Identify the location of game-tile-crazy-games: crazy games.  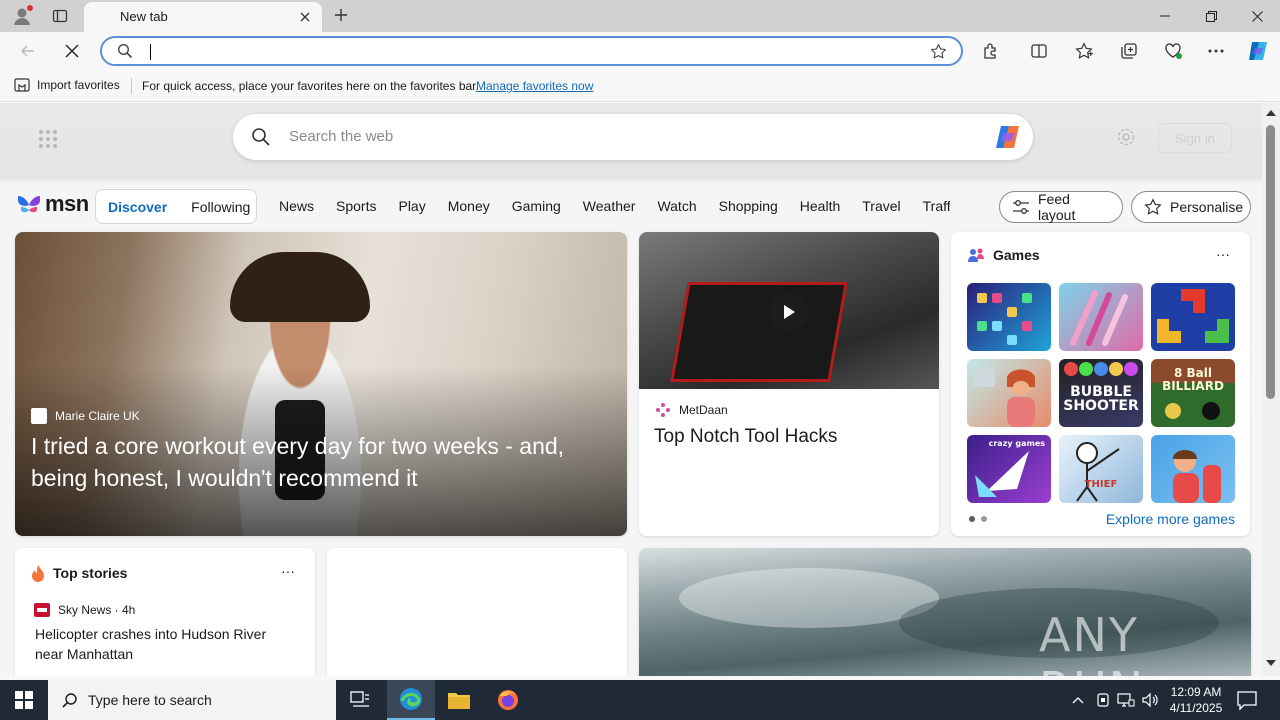
(1009, 469).